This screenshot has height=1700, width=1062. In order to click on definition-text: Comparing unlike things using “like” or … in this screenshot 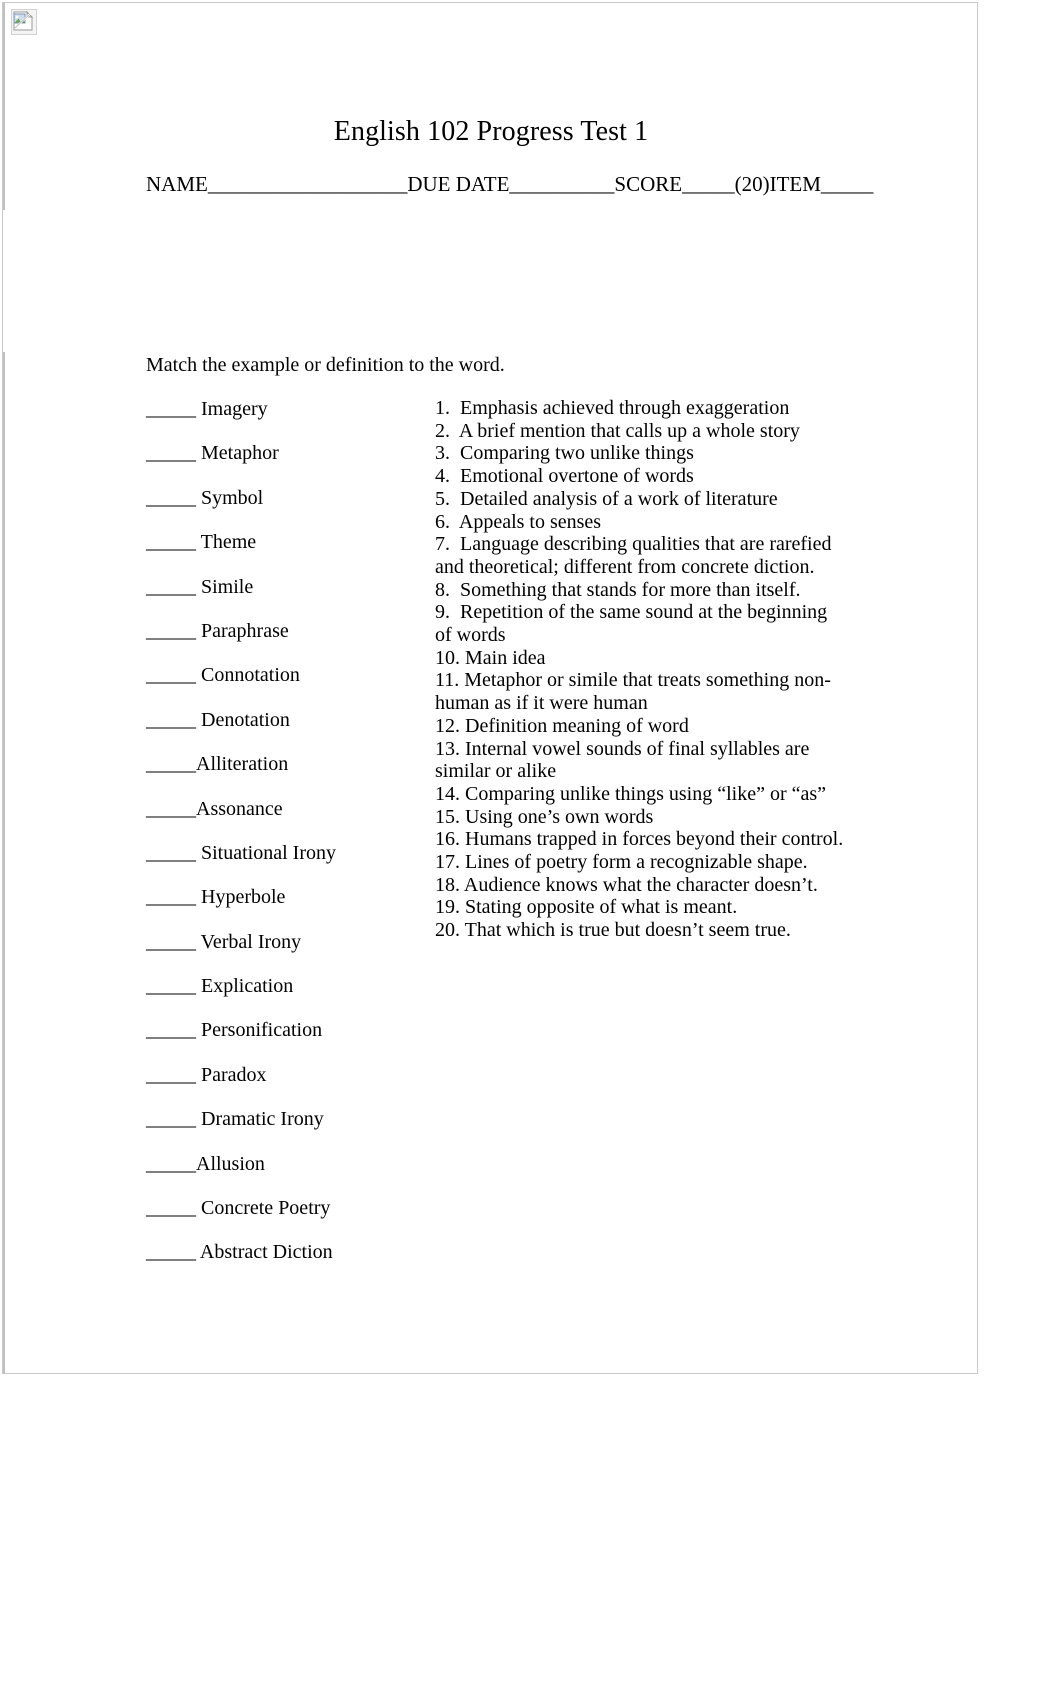, I will do `click(643, 793)`.